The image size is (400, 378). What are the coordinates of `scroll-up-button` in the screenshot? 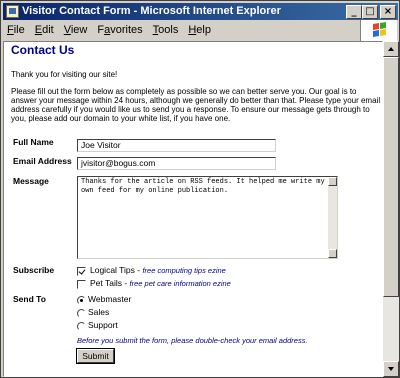 It's located at (391, 49).